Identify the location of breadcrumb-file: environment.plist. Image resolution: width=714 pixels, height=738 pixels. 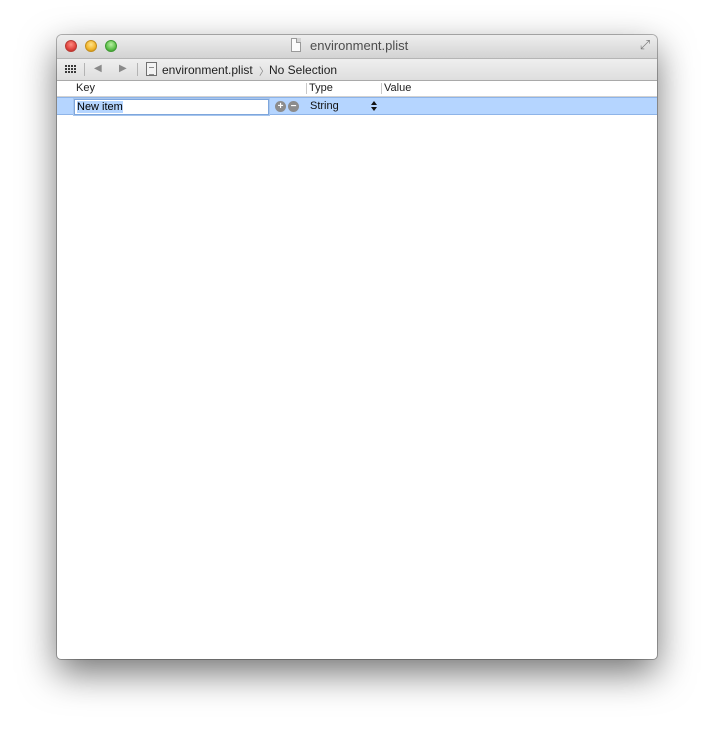
(207, 70).